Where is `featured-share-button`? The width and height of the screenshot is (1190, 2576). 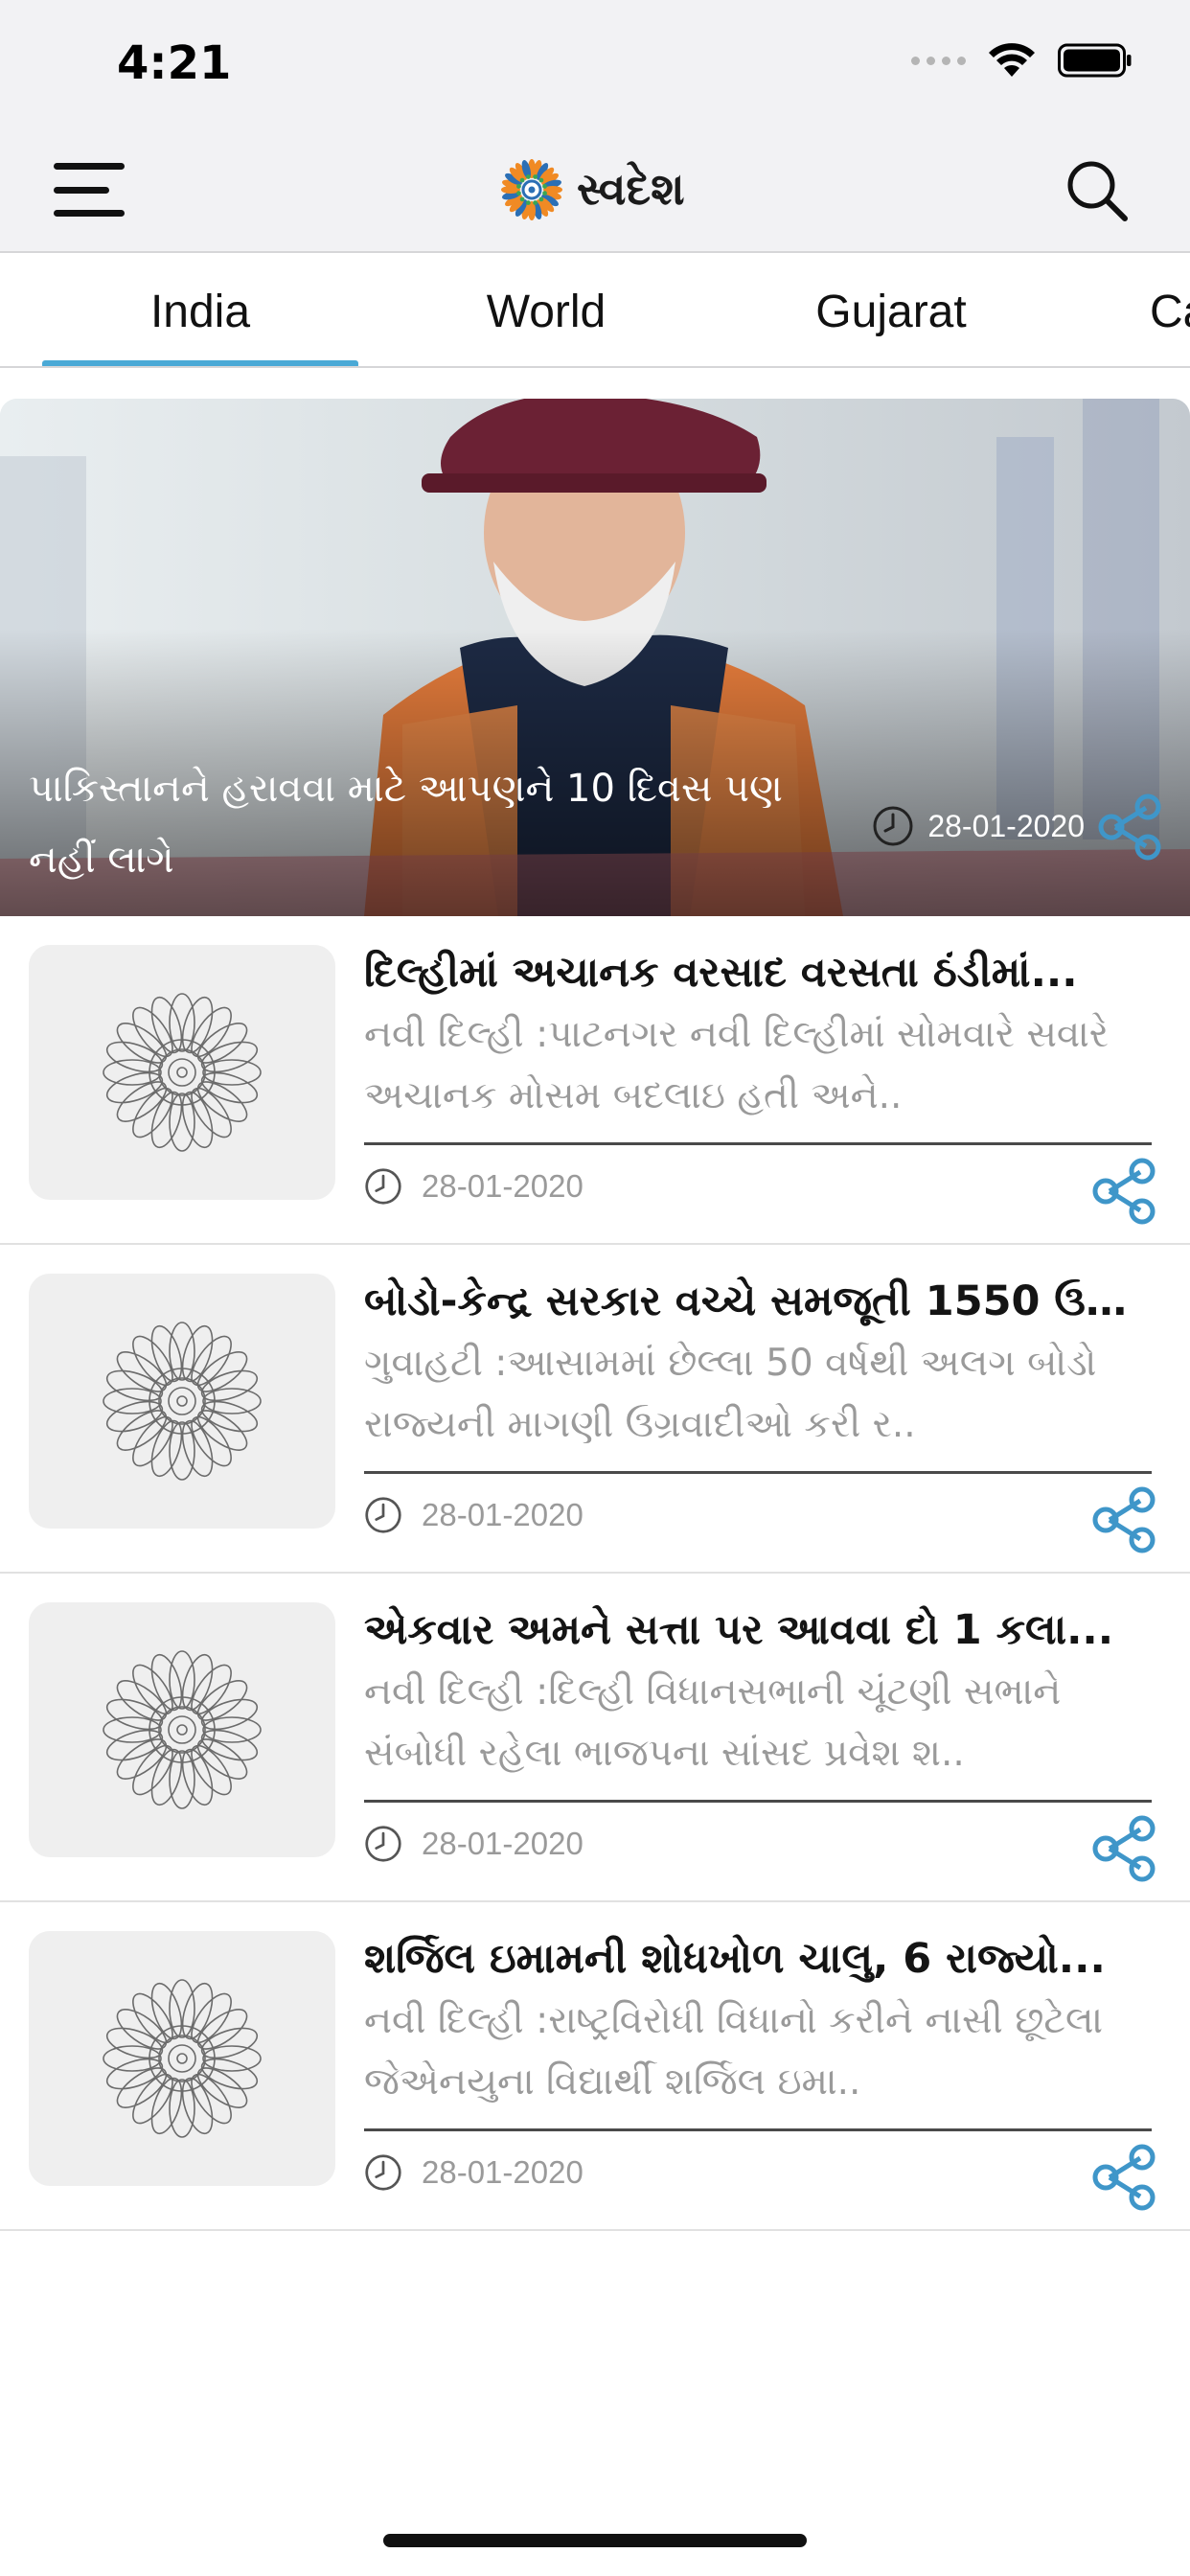
featured-share-button is located at coordinates (1130, 829).